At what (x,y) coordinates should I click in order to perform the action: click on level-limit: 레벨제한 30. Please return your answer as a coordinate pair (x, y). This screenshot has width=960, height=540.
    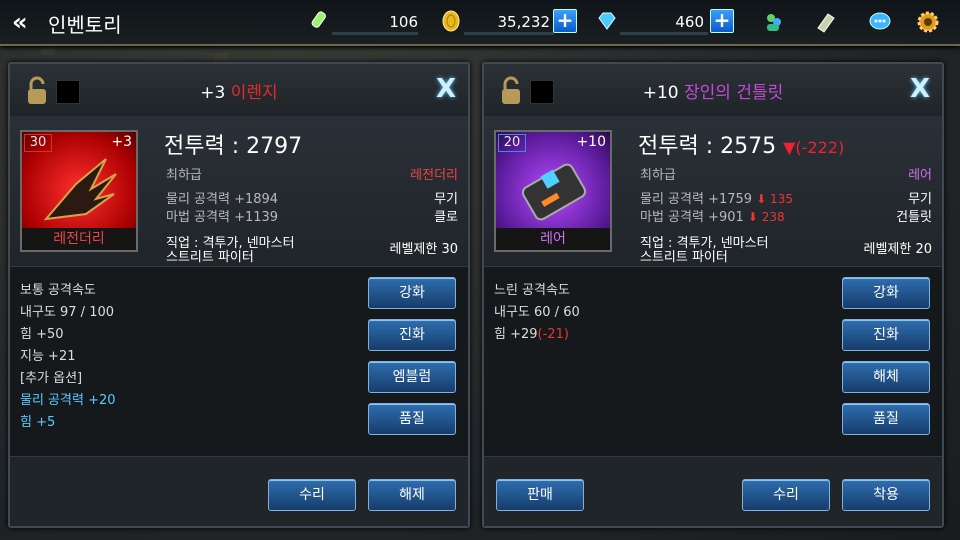
    Looking at the image, I should click on (423, 249).